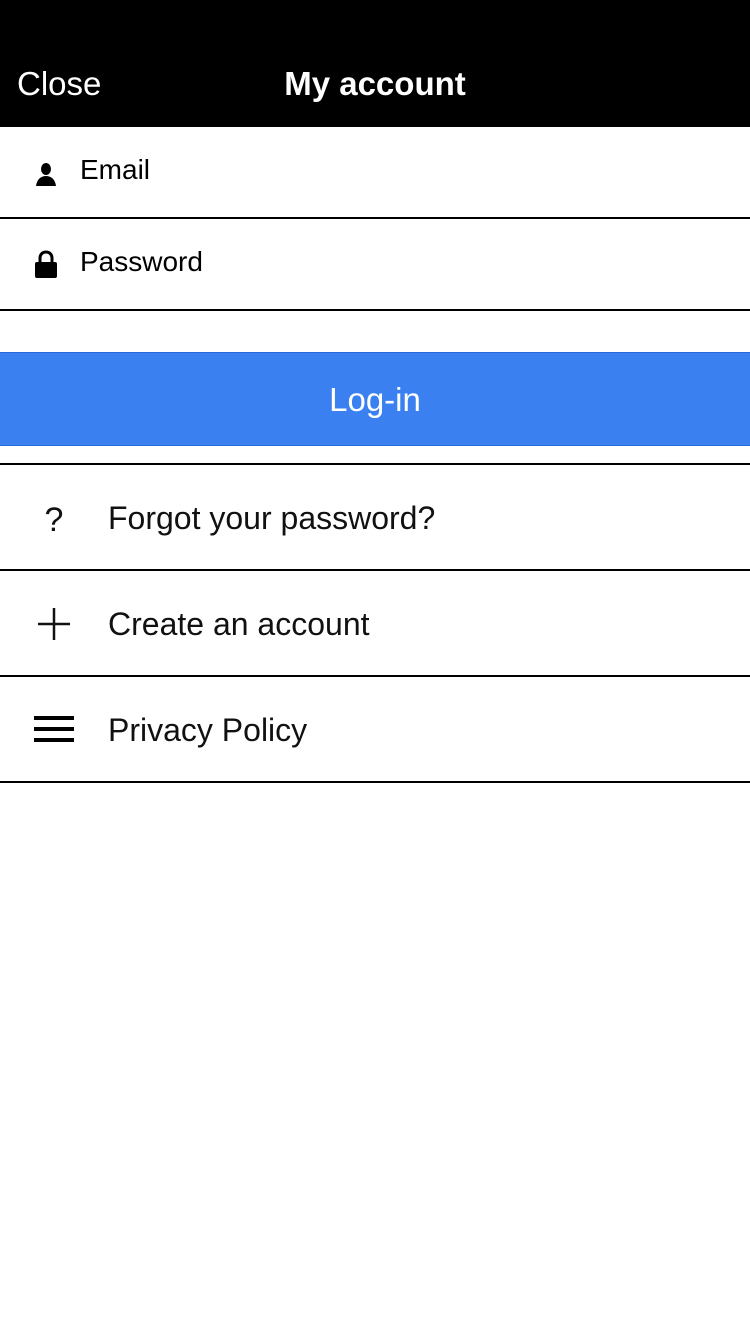 The image size is (750, 1334). What do you see at coordinates (115, 169) in the screenshot?
I see `email-placeholder: Email` at bounding box center [115, 169].